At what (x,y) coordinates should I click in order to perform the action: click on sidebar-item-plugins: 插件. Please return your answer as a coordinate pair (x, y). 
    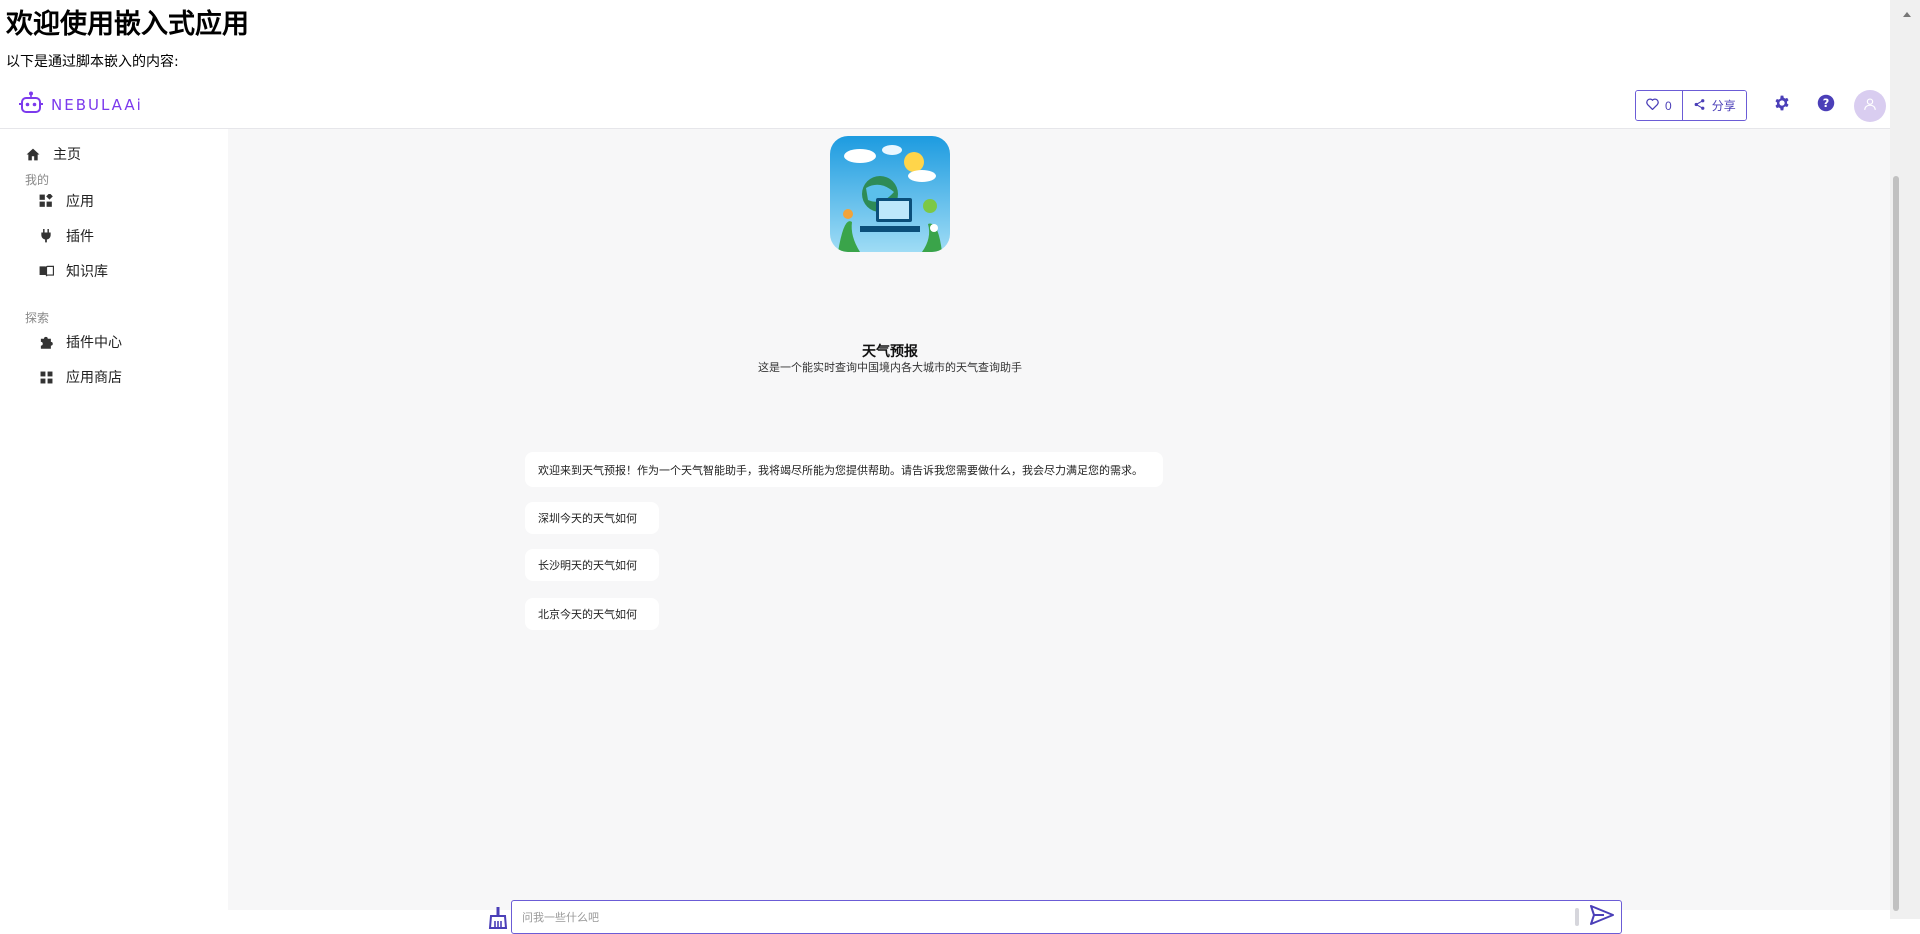
    Looking at the image, I should click on (66, 236).